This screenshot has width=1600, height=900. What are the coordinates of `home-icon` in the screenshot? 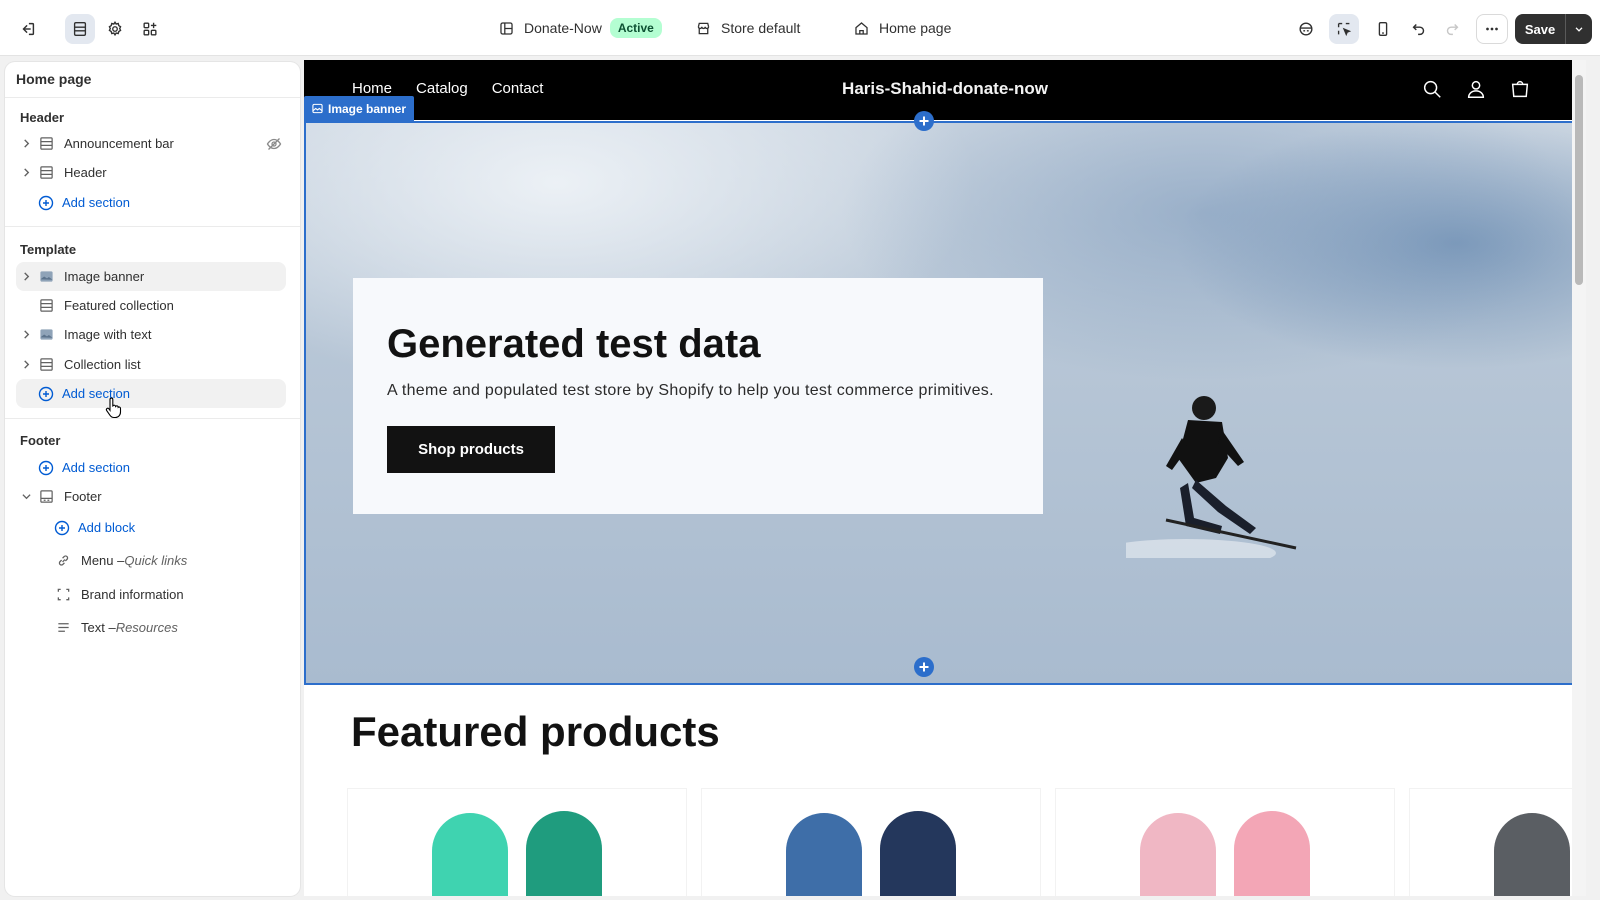 It's located at (861, 28).